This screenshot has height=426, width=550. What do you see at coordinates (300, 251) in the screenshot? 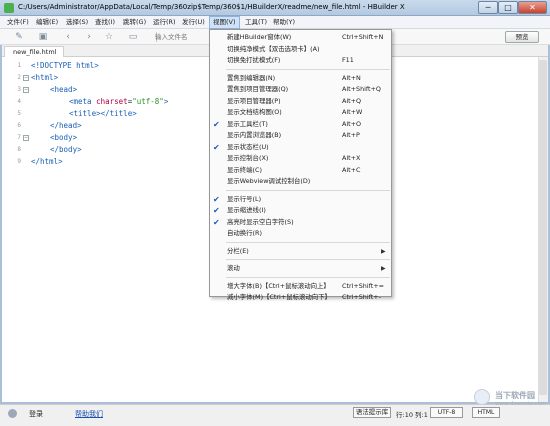
I see `view-menu-item: 分栏(E) ▶` at bounding box center [300, 251].